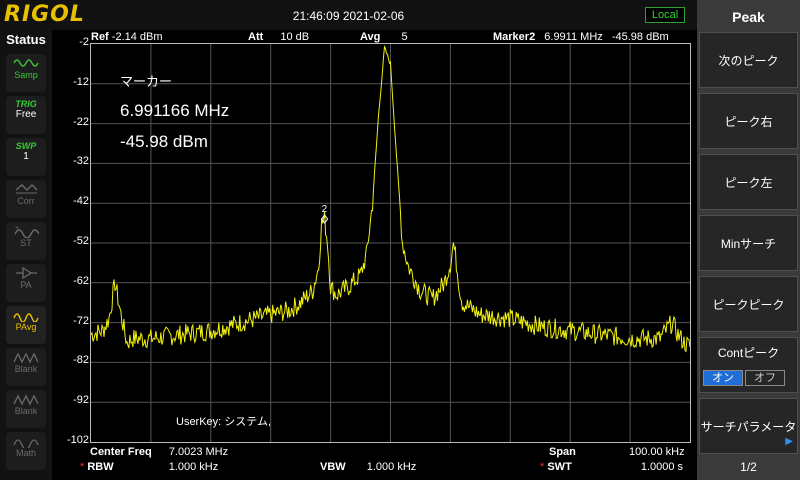 The image size is (800, 480). Describe the element at coordinates (137, 37) in the screenshot. I see `ref-value: -2.14 dBm` at that location.